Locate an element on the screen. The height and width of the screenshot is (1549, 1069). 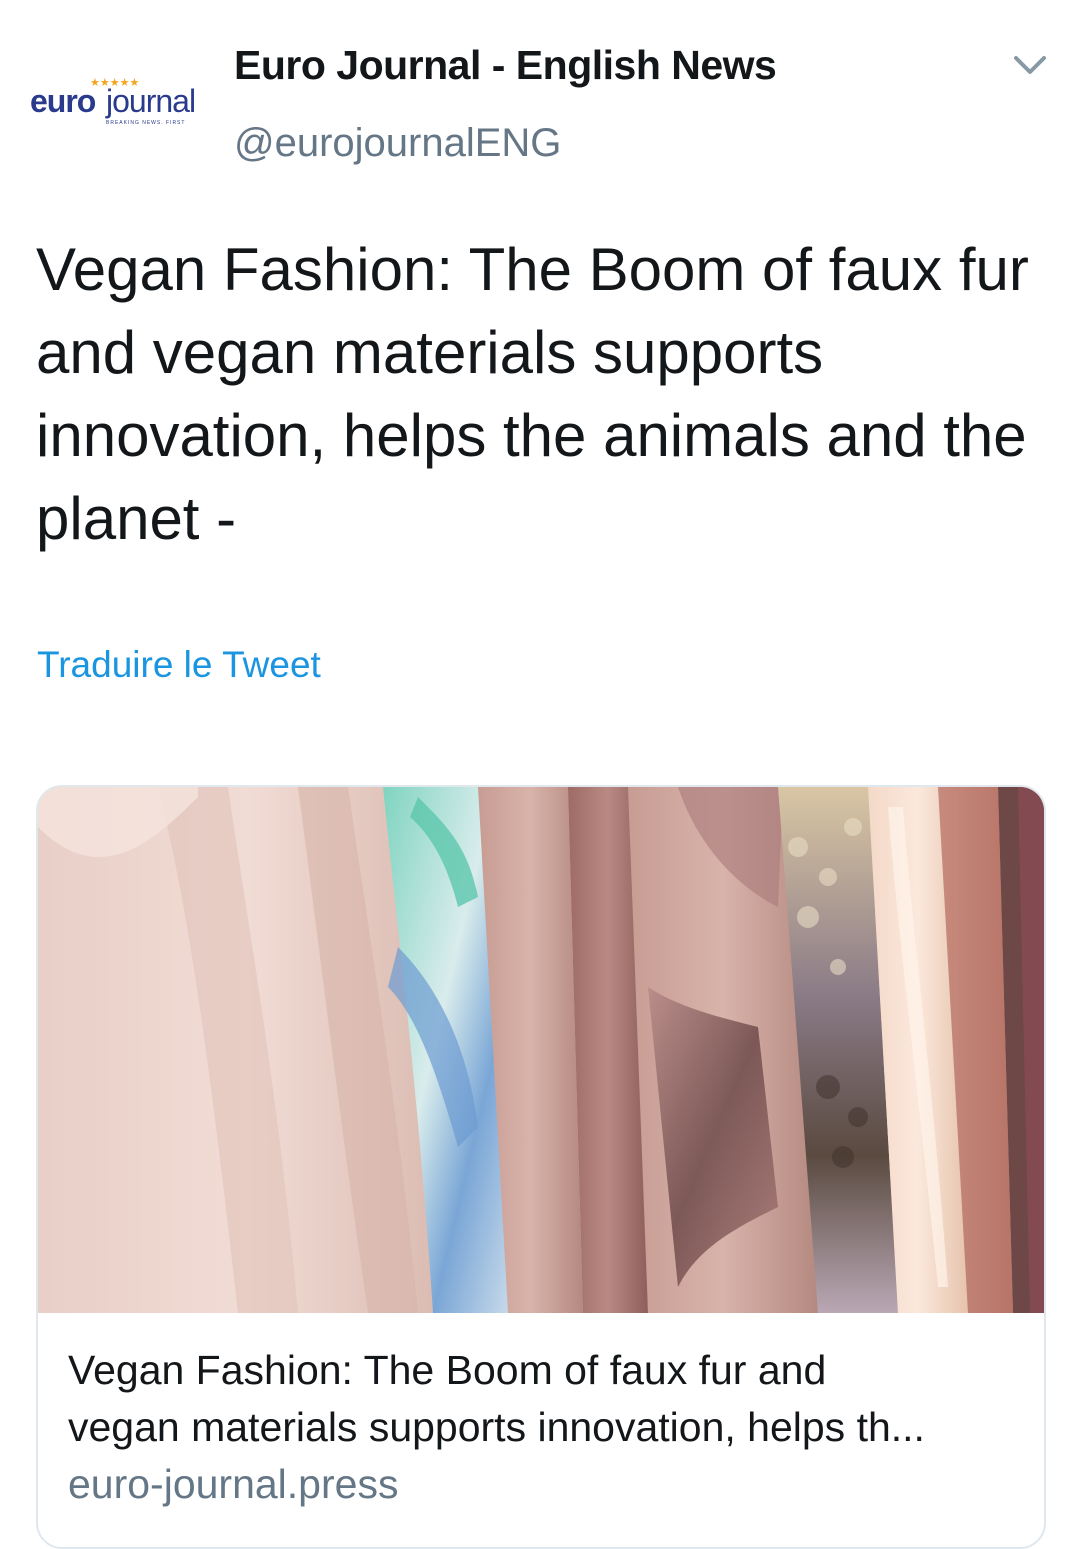
translate-tweet-link: Traduire le Tweet is located at coordinates (179, 665).